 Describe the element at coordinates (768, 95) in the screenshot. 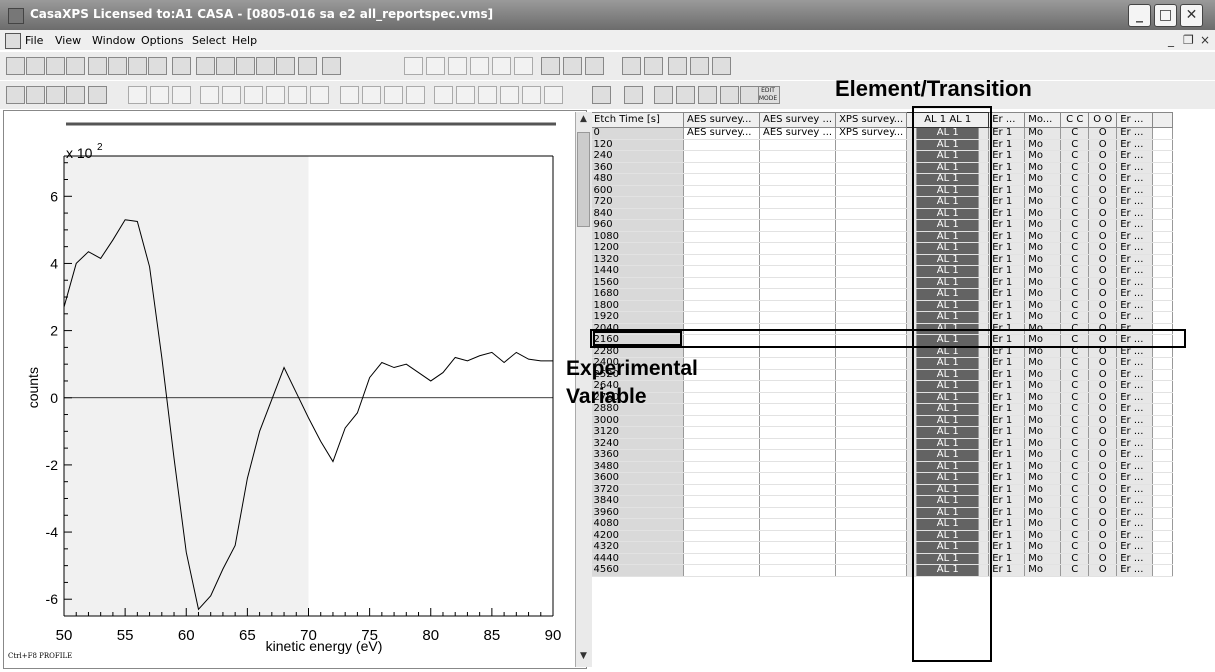

I see `edit-mode-button: EDIT MODE` at that location.